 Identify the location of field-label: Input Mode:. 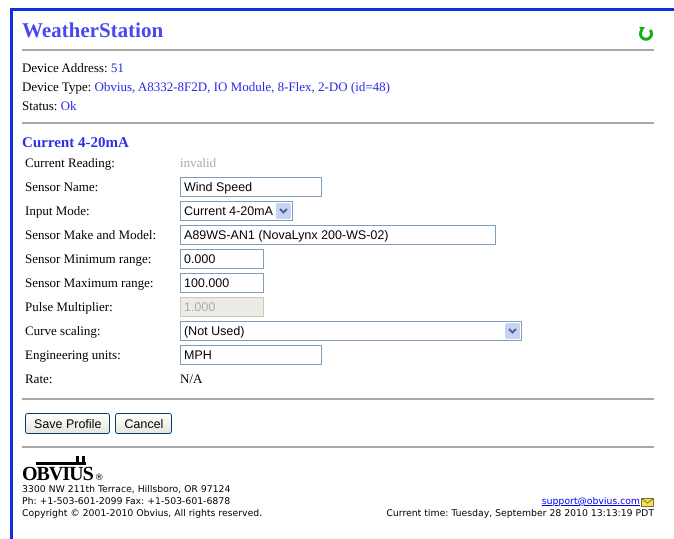
(58, 211).